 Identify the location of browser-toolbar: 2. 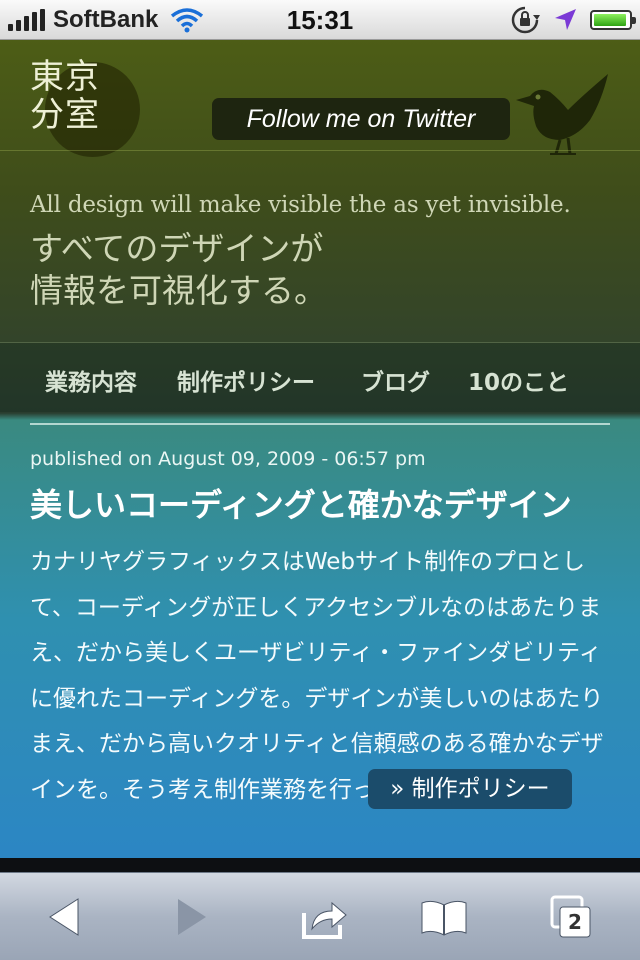
(320, 916).